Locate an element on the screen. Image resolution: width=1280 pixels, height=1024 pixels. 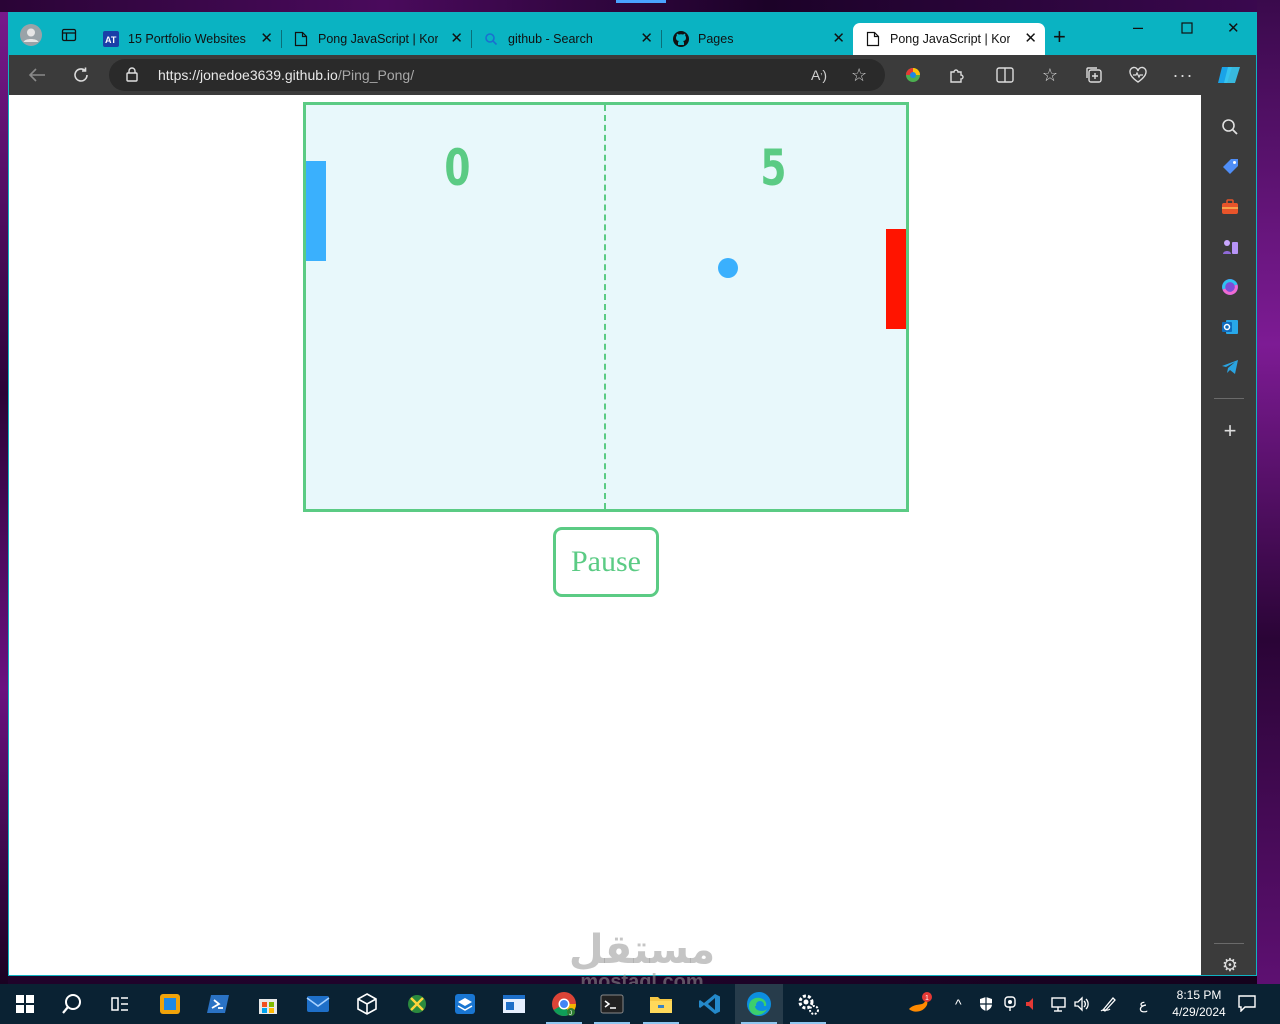
windows-taskbar: J 1 ^ ع 8:15 PM 4/29/2024 is located at coordinates (640, 1004).